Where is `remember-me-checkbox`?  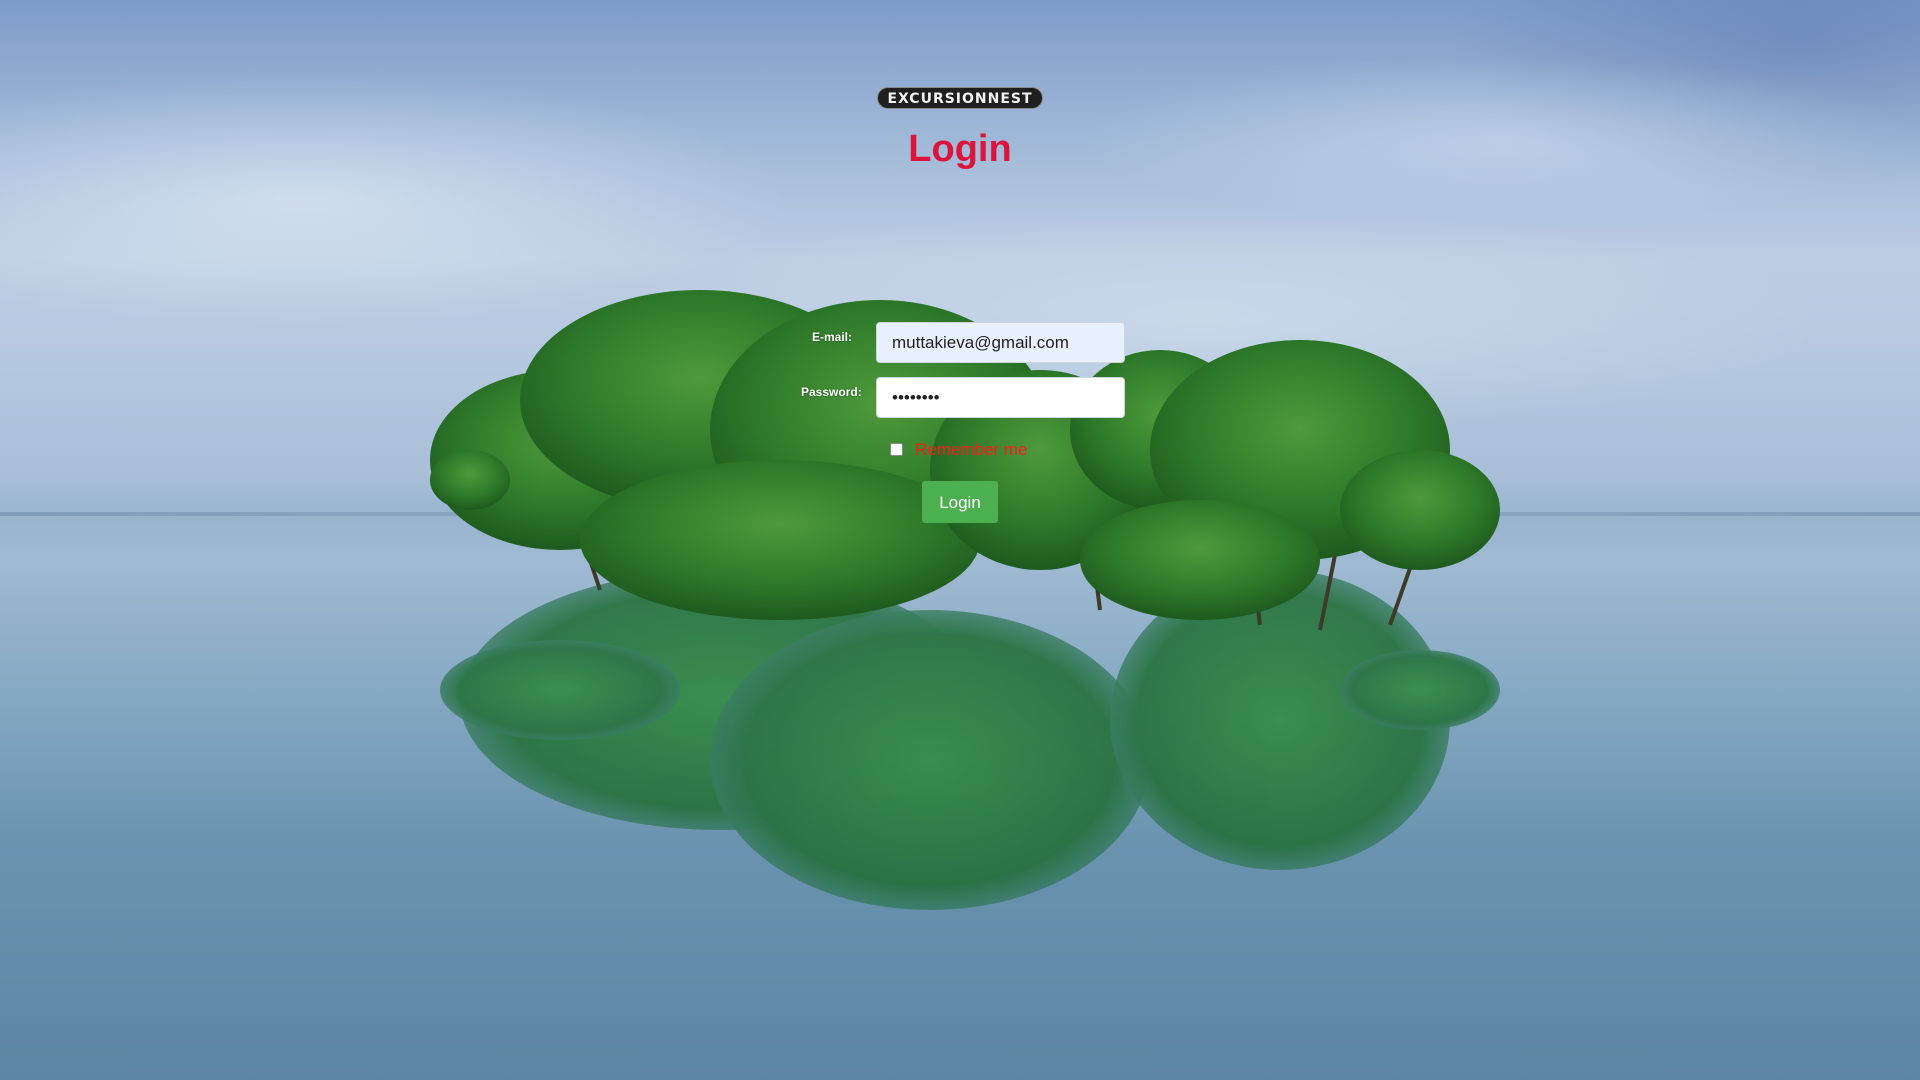
remember-me-checkbox is located at coordinates (896, 449).